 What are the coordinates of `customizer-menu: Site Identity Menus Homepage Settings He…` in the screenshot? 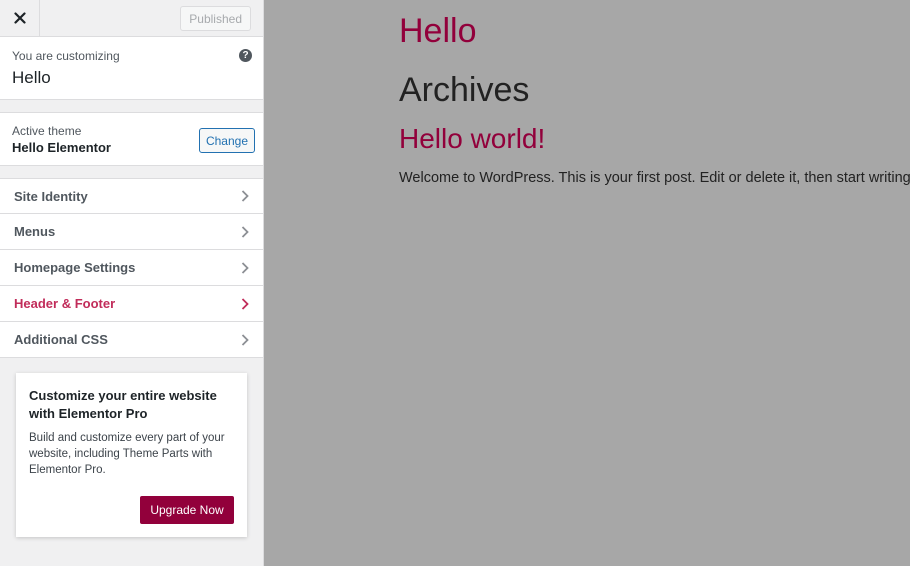 It's located at (131, 268).